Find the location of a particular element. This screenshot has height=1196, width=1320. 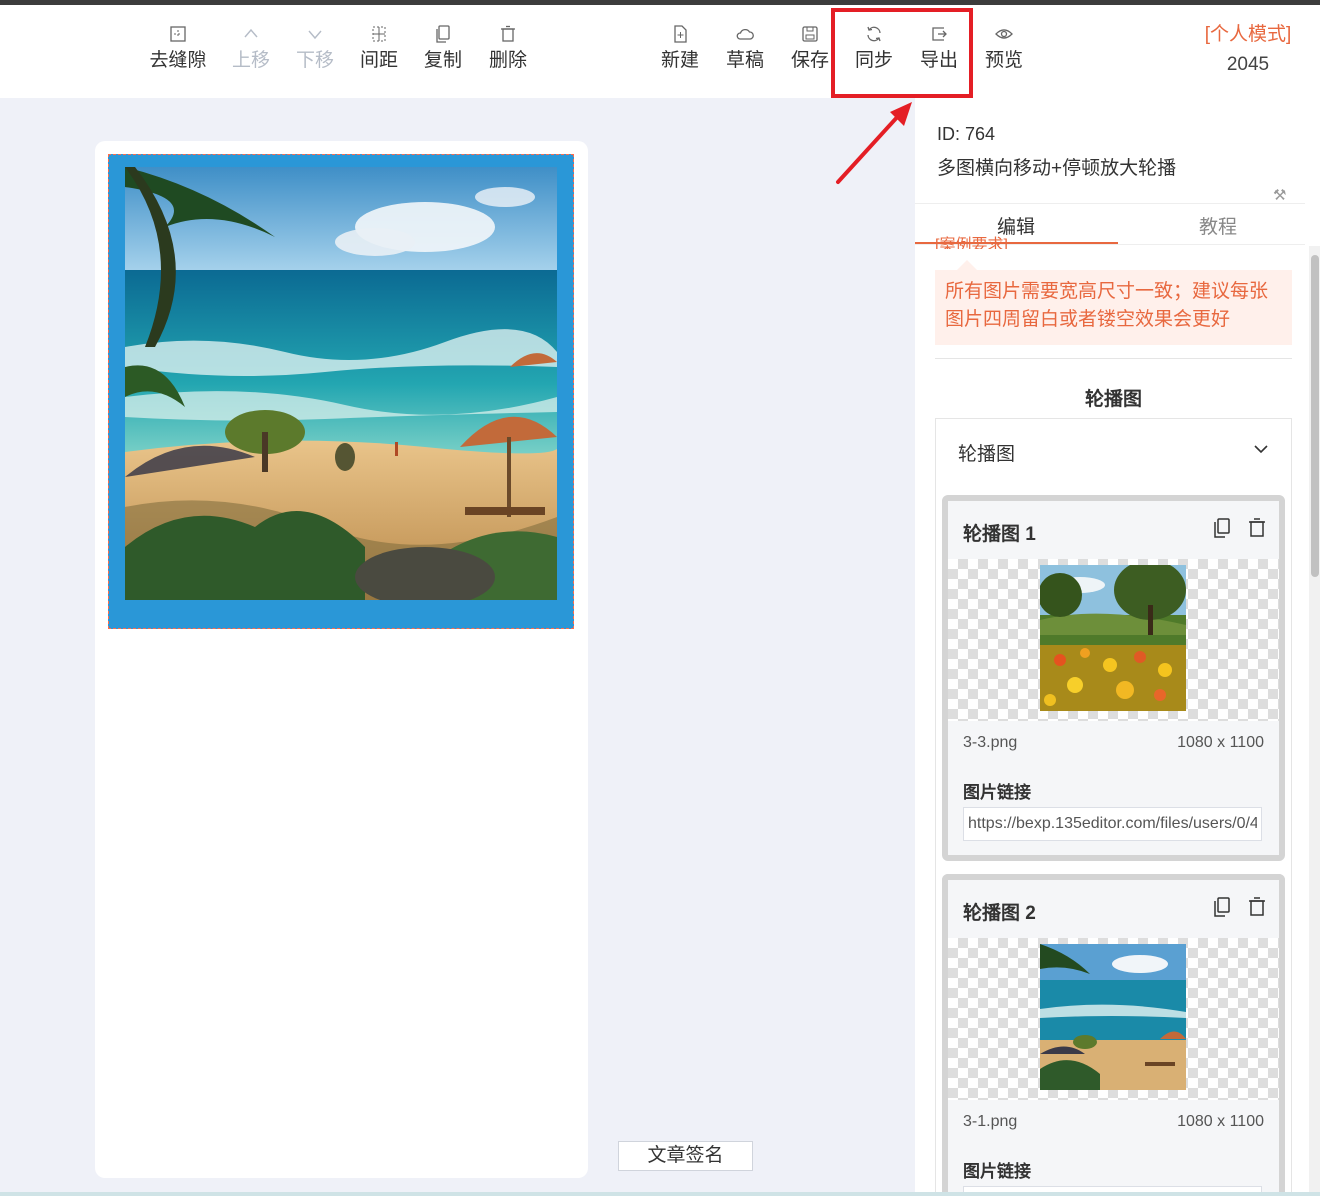

bottom-border is located at coordinates (660, 1194).